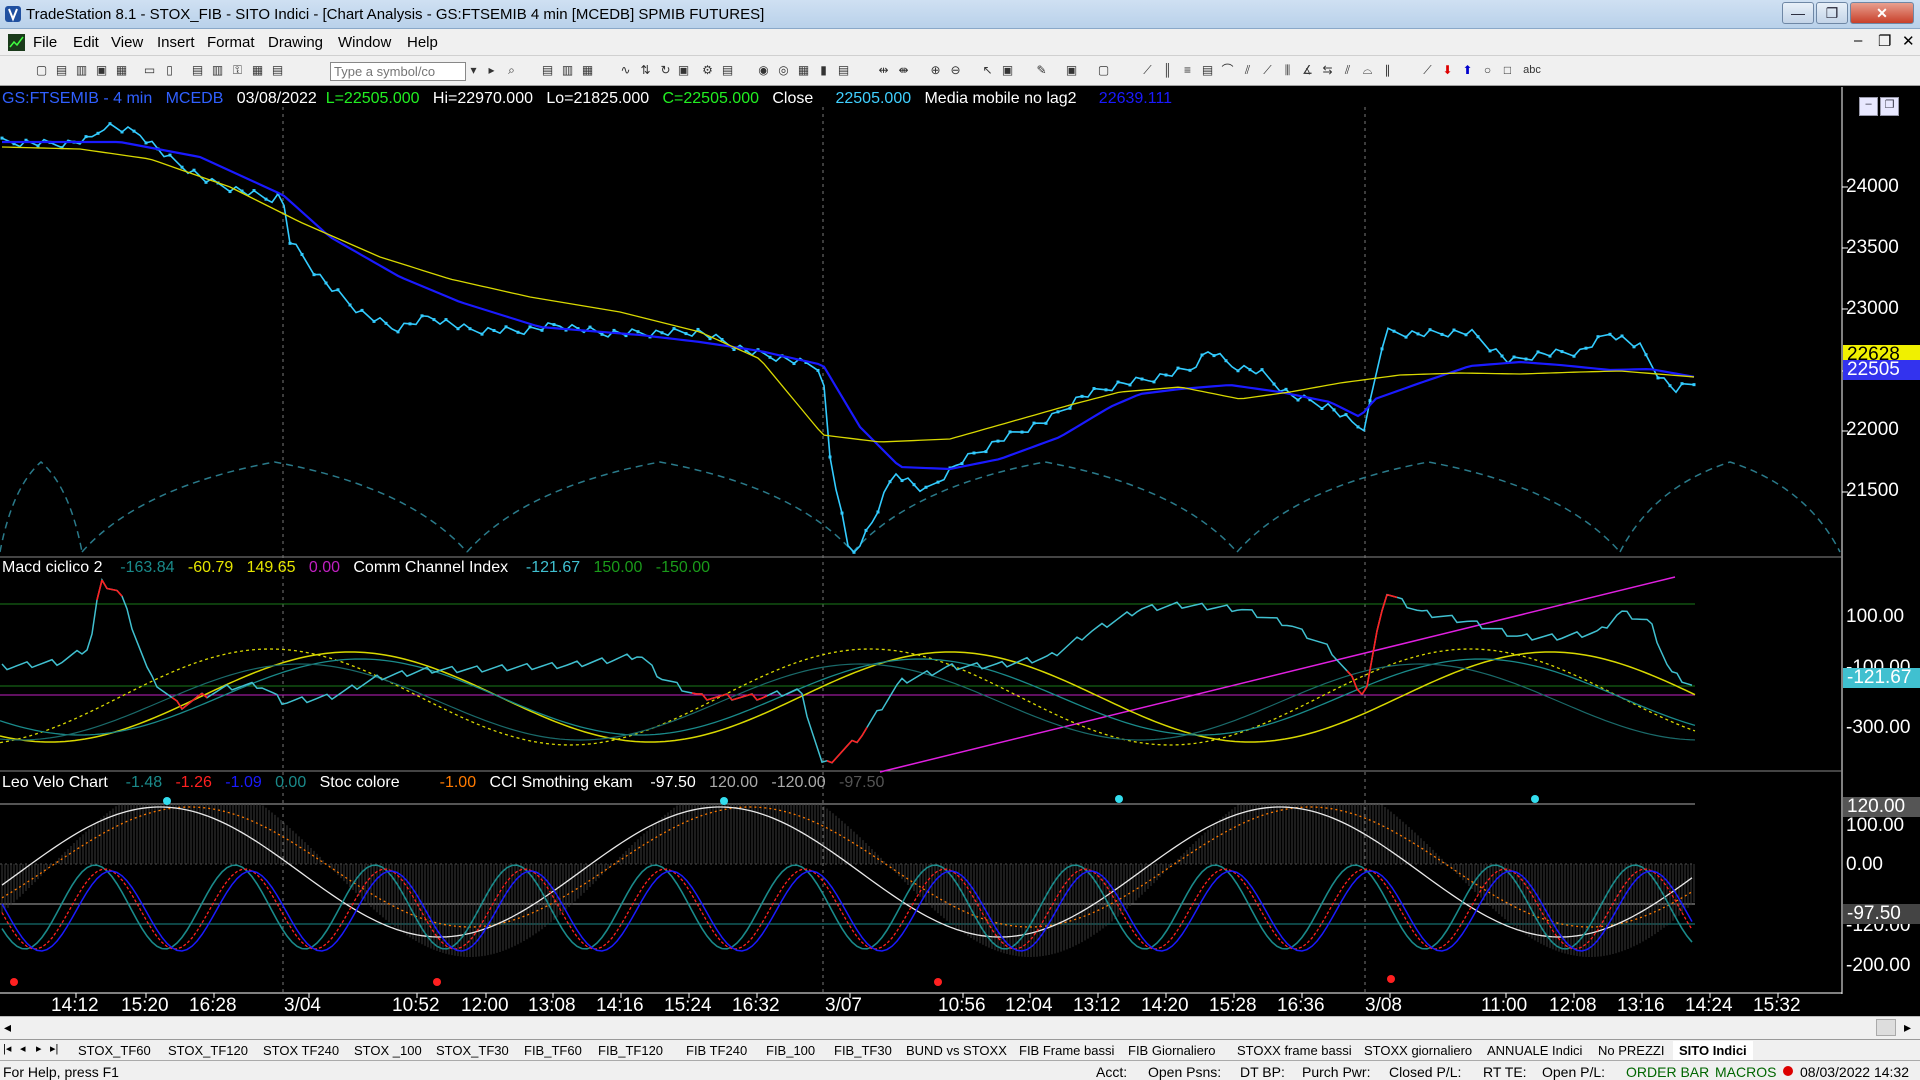 This screenshot has width=1920, height=1080. What do you see at coordinates (61, 70) in the screenshot?
I see `open-icon: ▤` at bounding box center [61, 70].